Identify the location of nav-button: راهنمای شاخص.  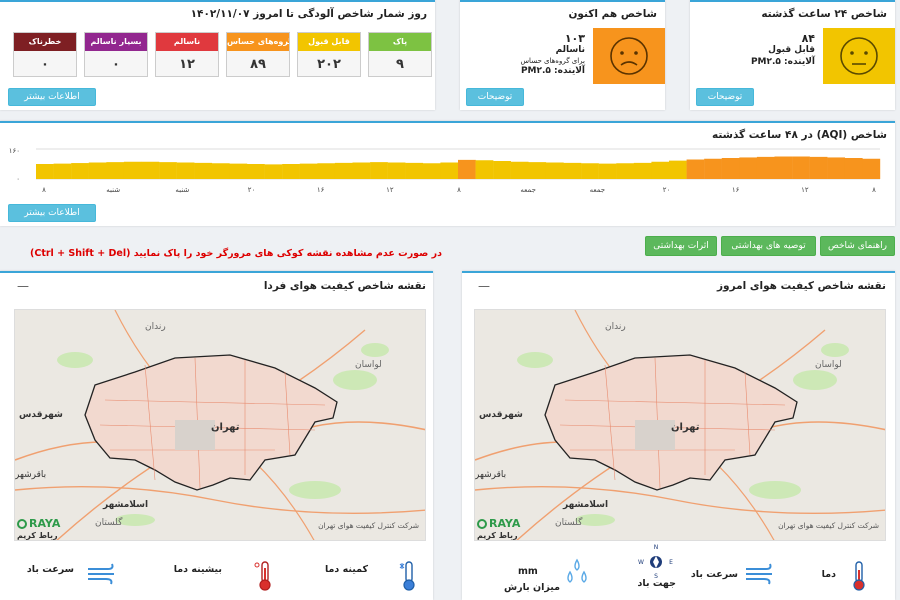
(857, 246).